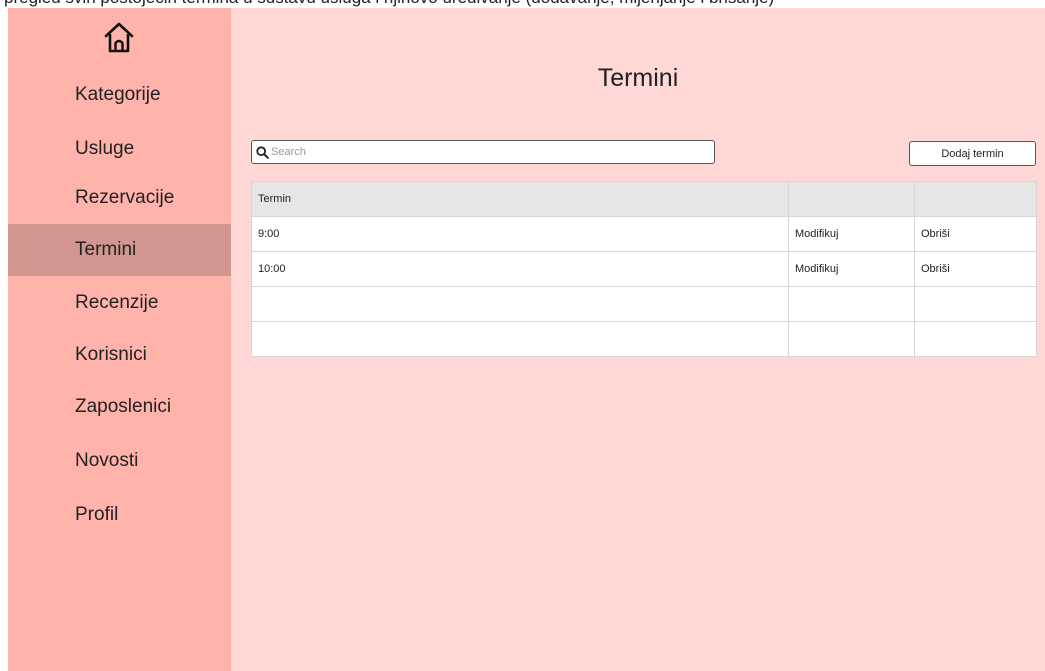  I want to click on sidebar-item-profil: Profil, so click(119, 515).